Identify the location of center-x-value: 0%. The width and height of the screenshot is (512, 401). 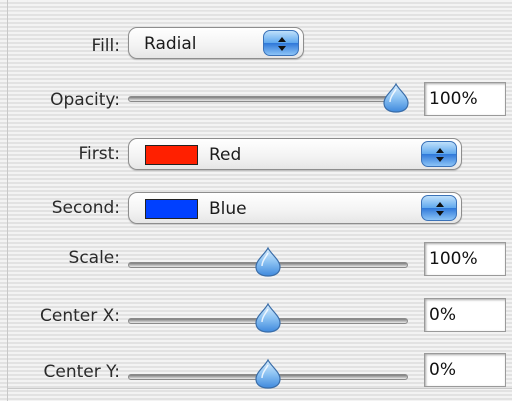
(442, 315).